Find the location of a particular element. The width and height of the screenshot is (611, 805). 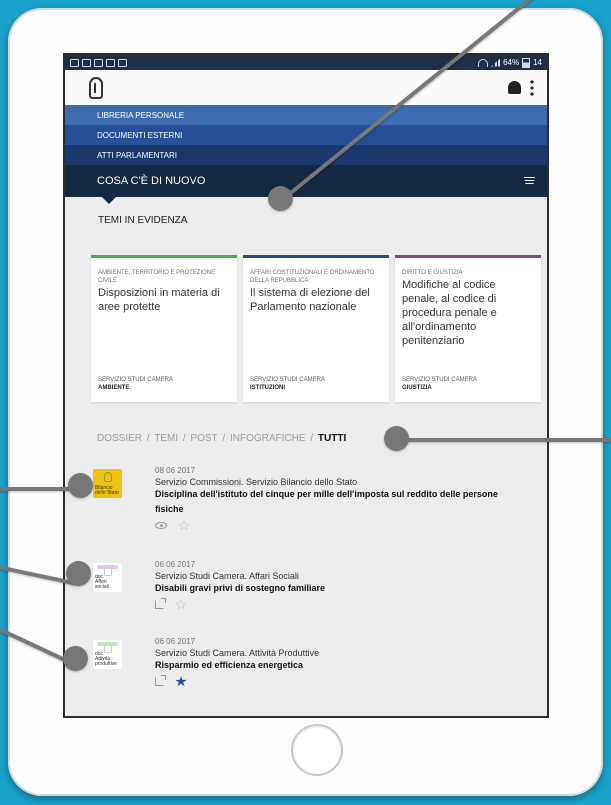

feed-thumbnail: doc. Attività produttive is located at coordinates (107, 654).